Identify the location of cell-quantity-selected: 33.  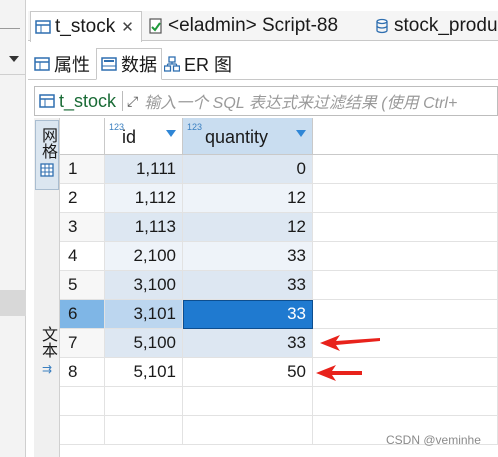
(248, 314).